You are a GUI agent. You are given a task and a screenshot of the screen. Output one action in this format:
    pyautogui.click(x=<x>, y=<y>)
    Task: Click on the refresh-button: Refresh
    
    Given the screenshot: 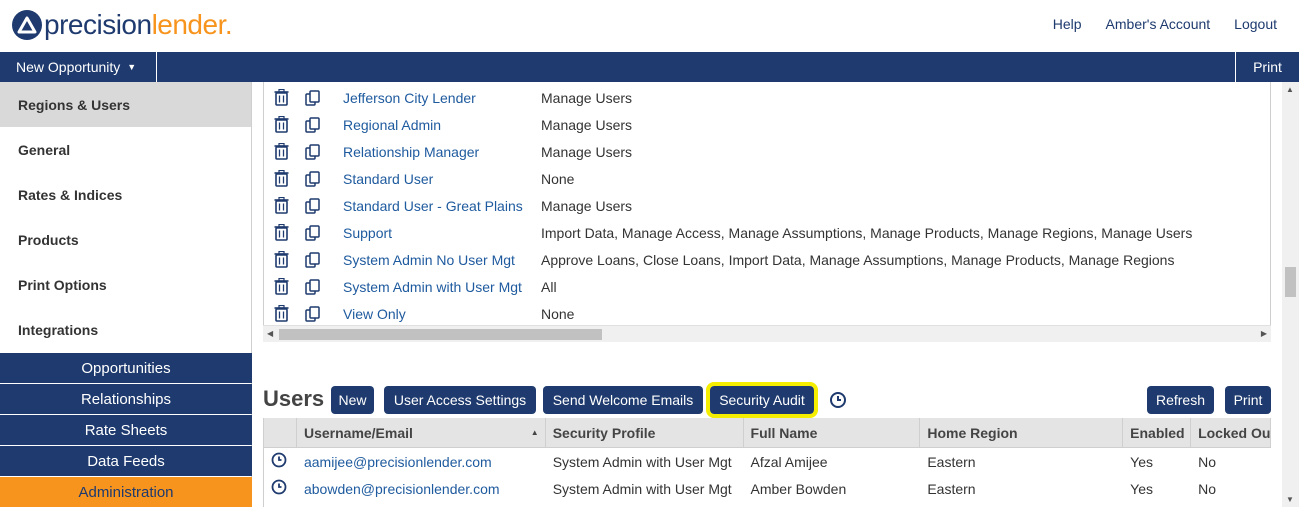 What is the action you would take?
    pyautogui.click(x=1180, y=400)
    